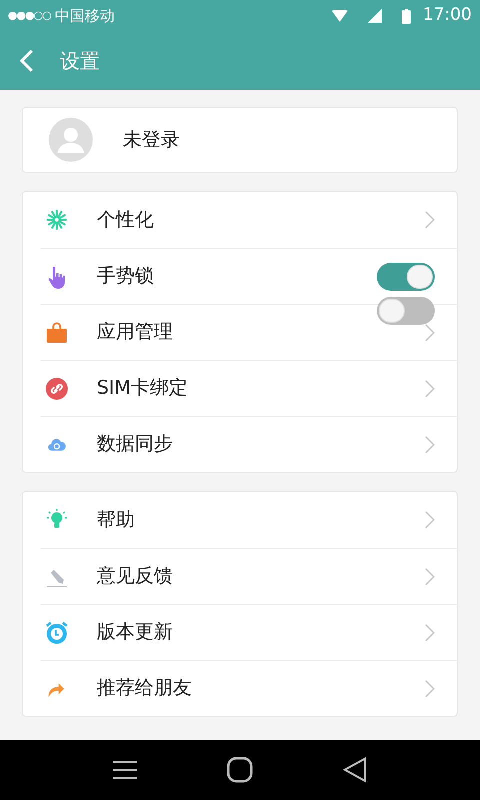 The width and height of the screenshot is (480, 800). I want to click on row-label: 应用管理, so click(135, 333).